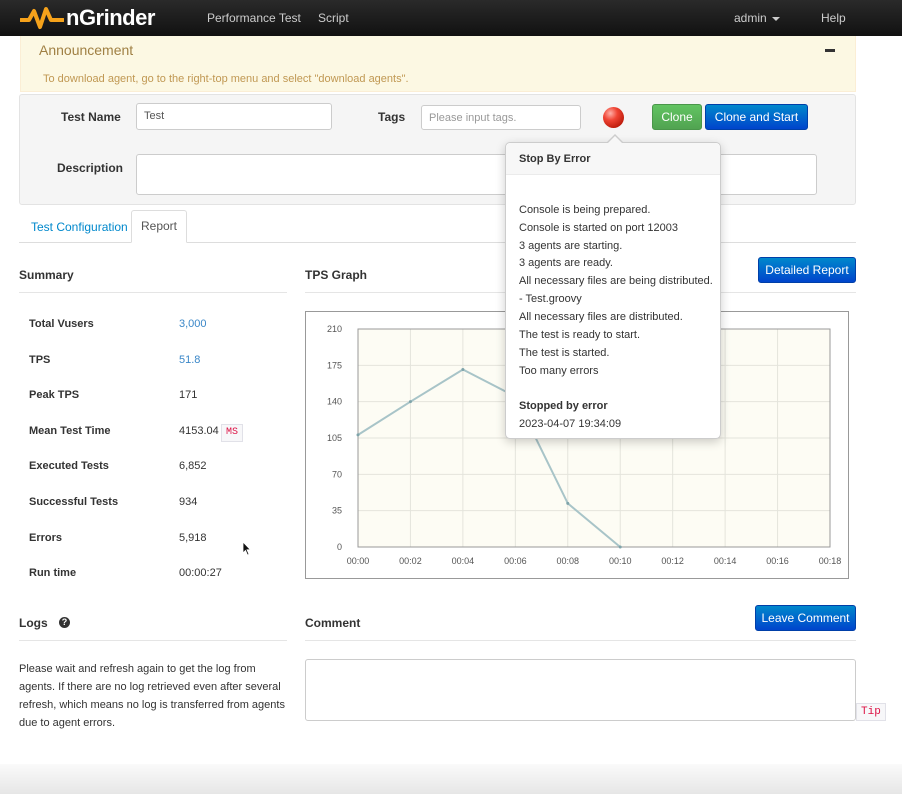 Image resolution: width=902 pixels, height=794 pixels. Describe the element at coordinates (358, 561) in the screenshot. I see `chart-x-tick-label: 00:00` at that location.